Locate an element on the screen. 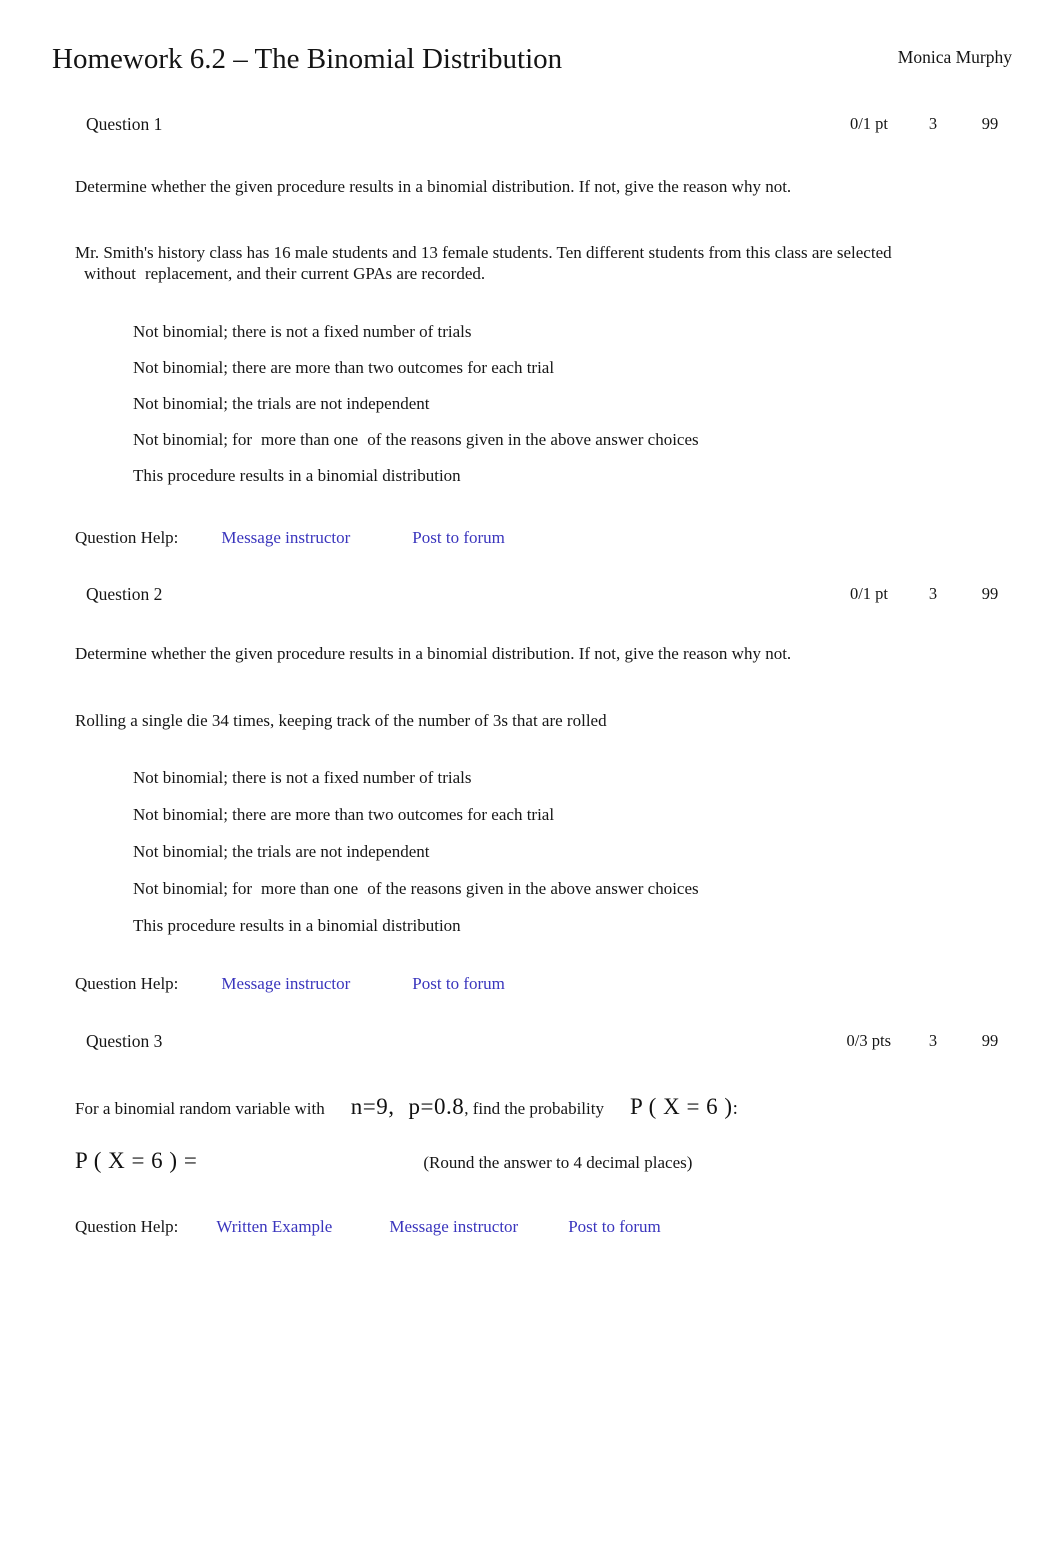 The image size is (1062, 1561). rounding-note: (Round the answer to 4 decimal places) is located at coordinates (558, 1162).